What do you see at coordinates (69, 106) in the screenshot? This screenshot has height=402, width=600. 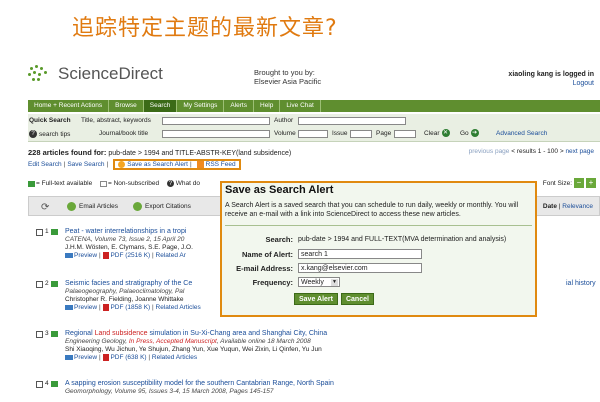 I see `nav-home: Home + Recent Actions` at bounding box center [69, 106].